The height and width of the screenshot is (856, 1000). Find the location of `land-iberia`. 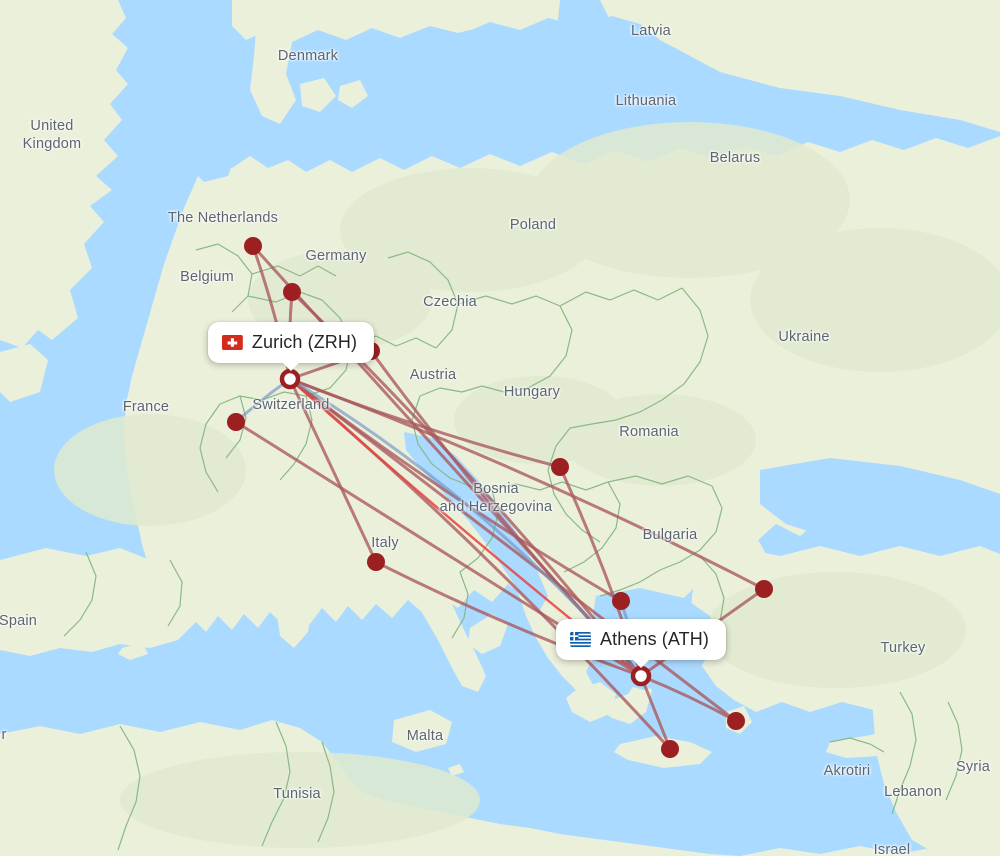

land-iberia is located at coordinates (103, 602).